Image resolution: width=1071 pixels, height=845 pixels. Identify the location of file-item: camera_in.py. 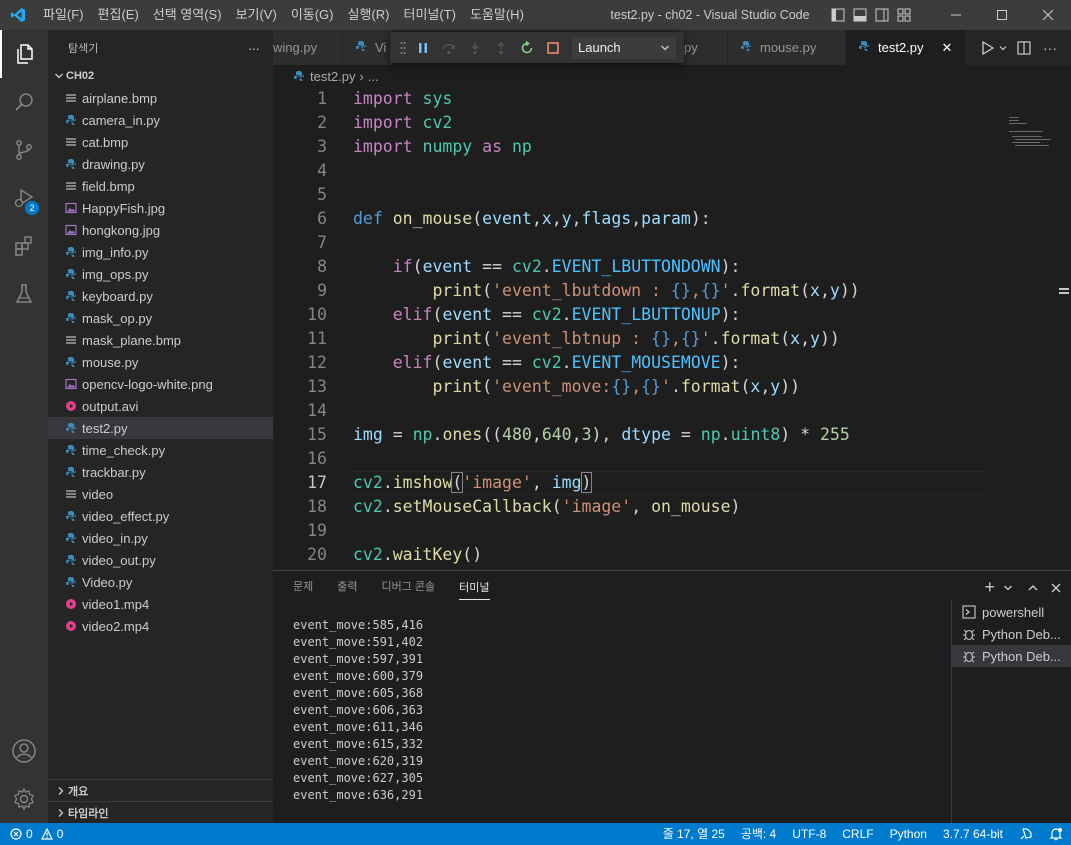
(160, 120).